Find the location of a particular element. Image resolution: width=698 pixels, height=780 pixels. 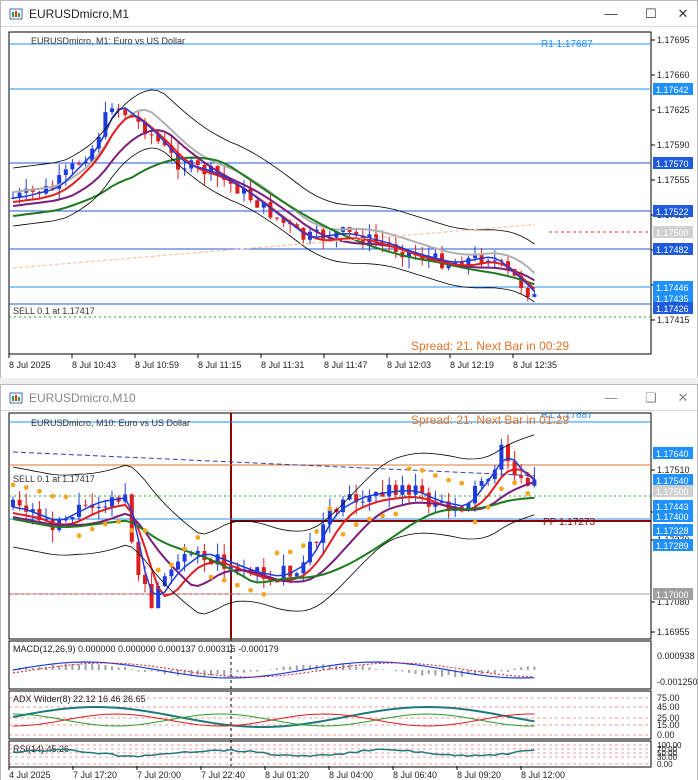

r1-label: R1 1.17687 is located at coordinates (567, 44).